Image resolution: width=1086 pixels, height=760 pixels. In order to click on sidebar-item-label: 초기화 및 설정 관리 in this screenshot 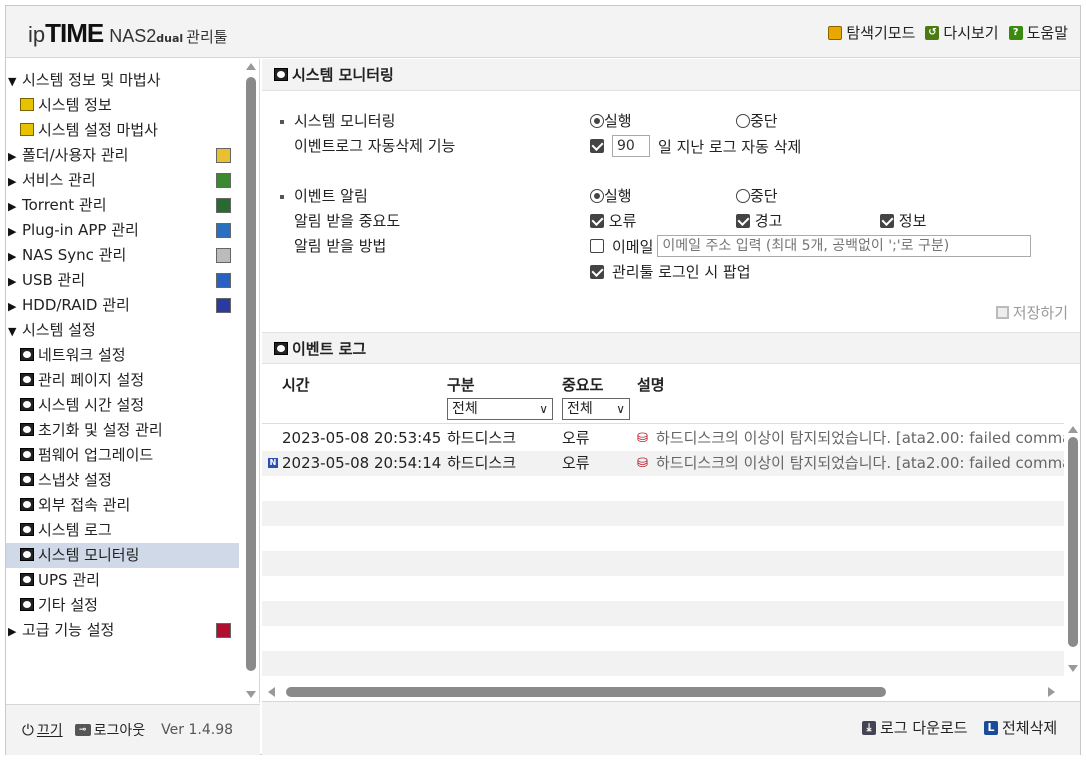, I will do `click(100, 430)`.